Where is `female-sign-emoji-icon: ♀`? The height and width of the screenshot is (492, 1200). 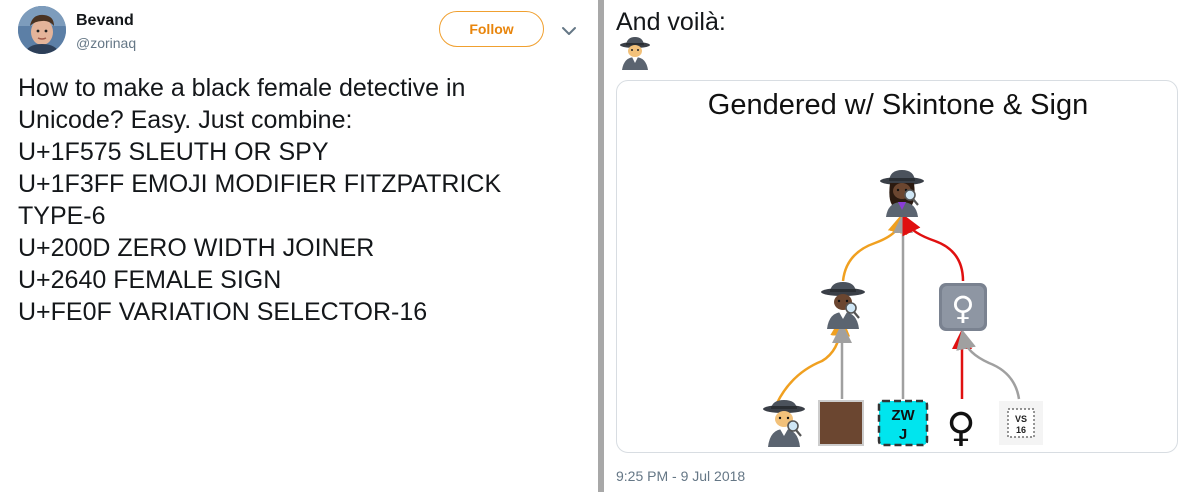
female-sign-emoji-icon: ♀ is located at coordinates (963, 307).